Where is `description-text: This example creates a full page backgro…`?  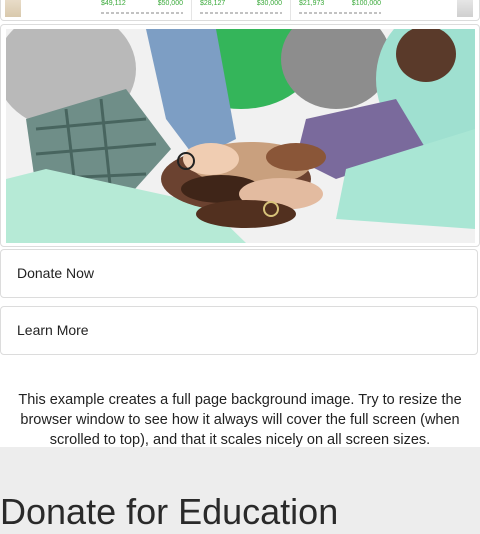 description-text: This example creates a full page backgro… is located at coordinates (240, 419).